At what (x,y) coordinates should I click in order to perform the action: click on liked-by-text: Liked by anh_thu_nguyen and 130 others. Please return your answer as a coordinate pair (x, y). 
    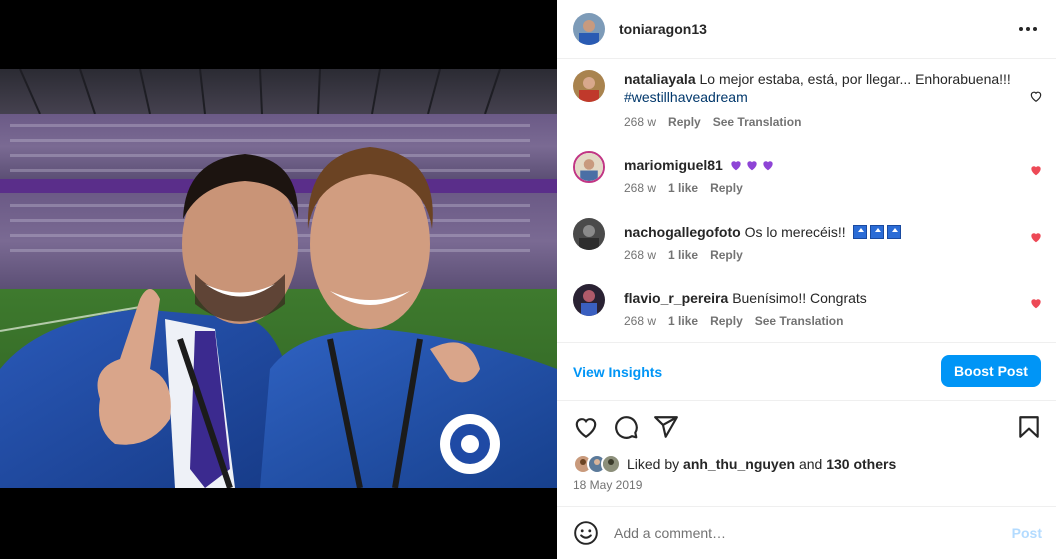
    Looking at the image, I should click on (762, 464).